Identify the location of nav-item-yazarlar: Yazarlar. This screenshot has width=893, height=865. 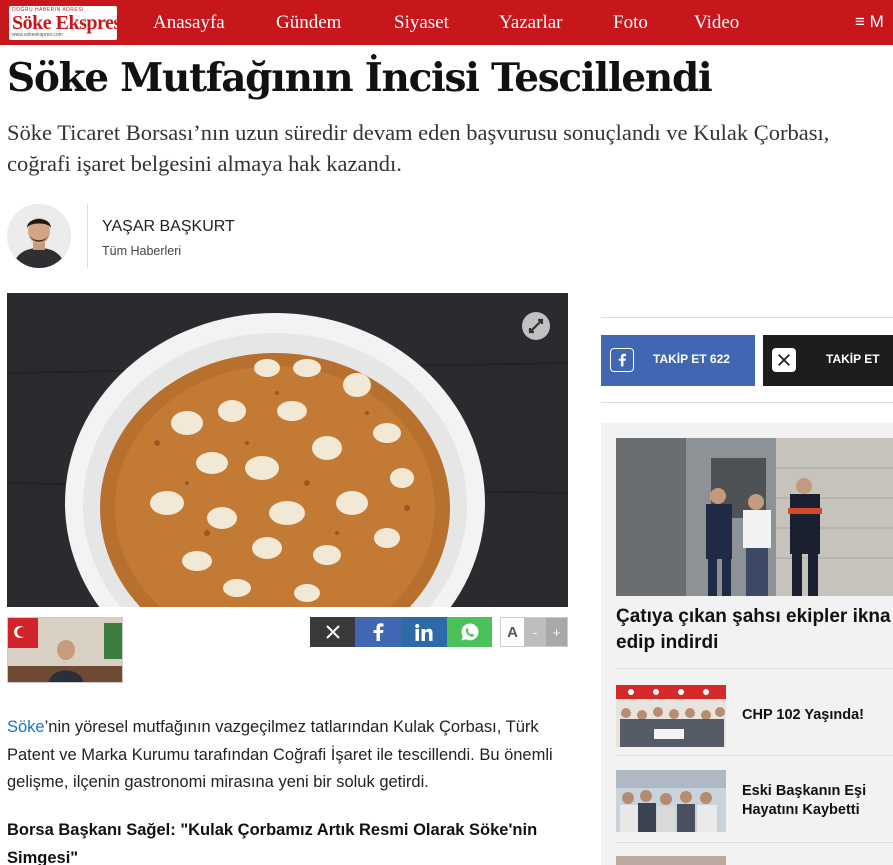
(531, 23).